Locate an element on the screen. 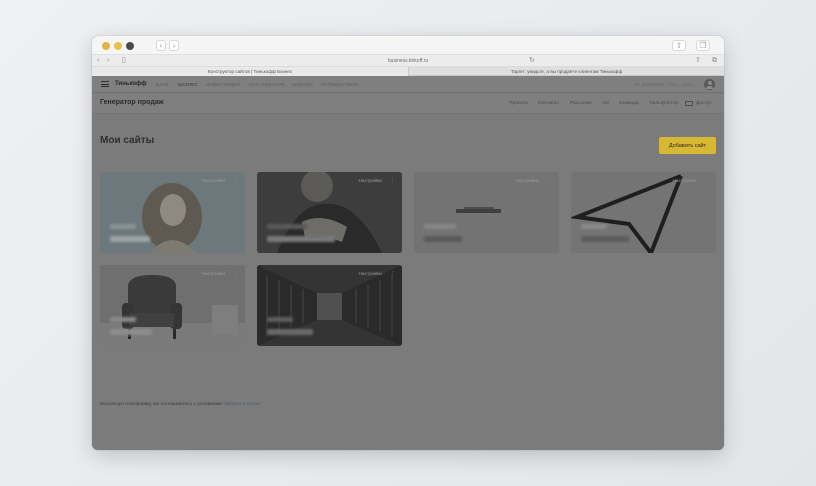 Image resolution: width=816 pixels, height=486 pixels. page-title: Мои сайты is located at coordinates (127, 140).